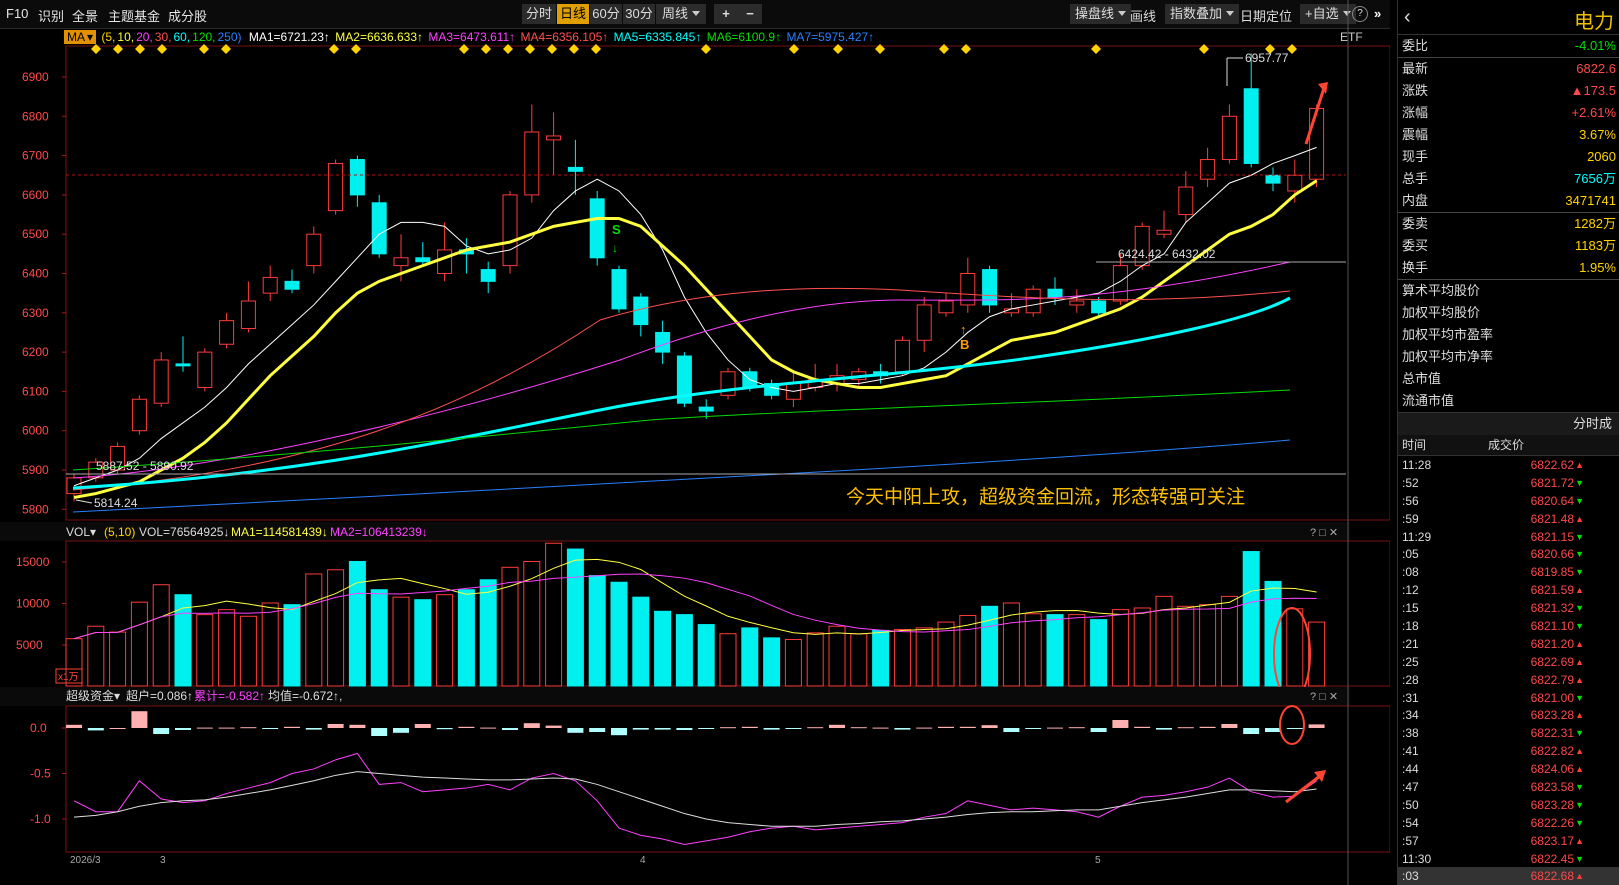 The image size is (1619, 885). Describe the element at coordinates (78, 532) in the screenshot. I see `vol-selector-label: VOL` at that location.